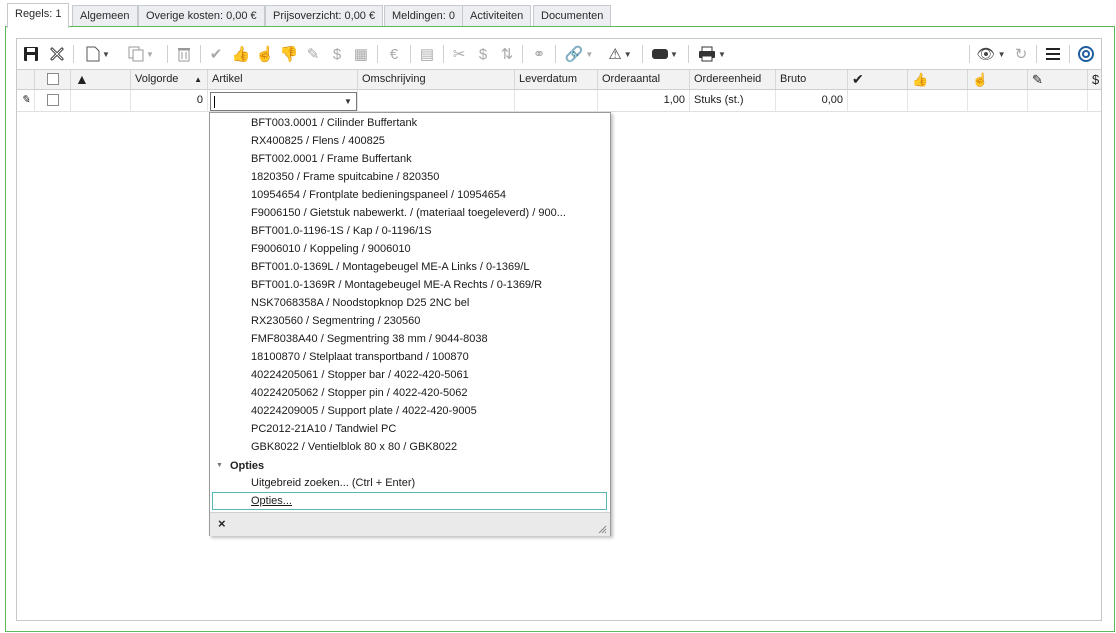 The image size is (1116, 633). Describe the element at coordinates (620, 54) in the screenshot. I see `warning-icon: ⚠ ▼` at that location.